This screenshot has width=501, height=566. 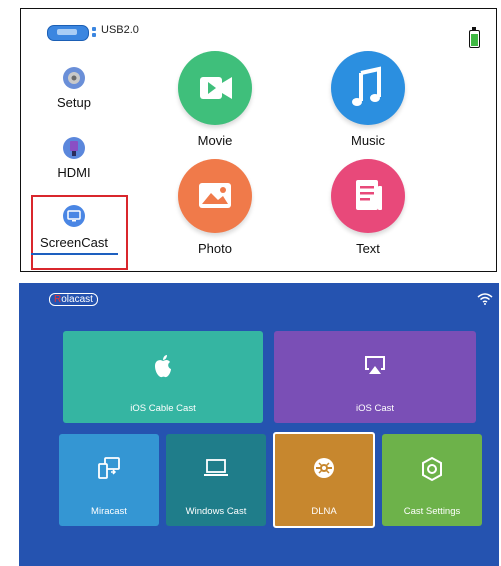 I want to click on usb-separator-icon, so click(x=94, y=32).